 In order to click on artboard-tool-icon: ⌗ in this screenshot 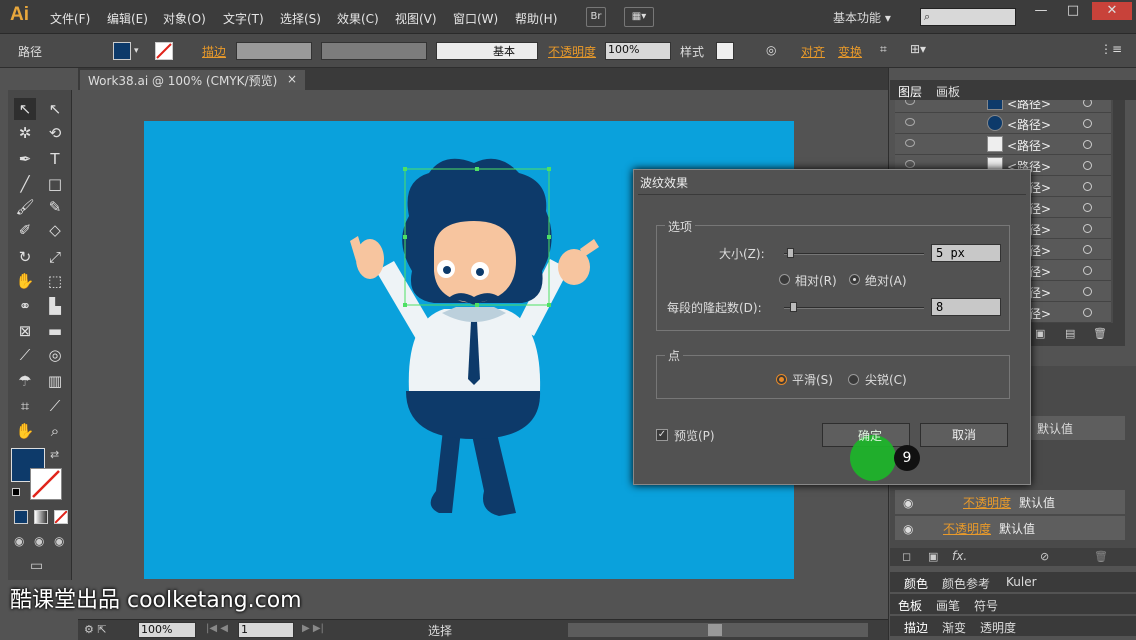, I will do `click(25, 406)`.